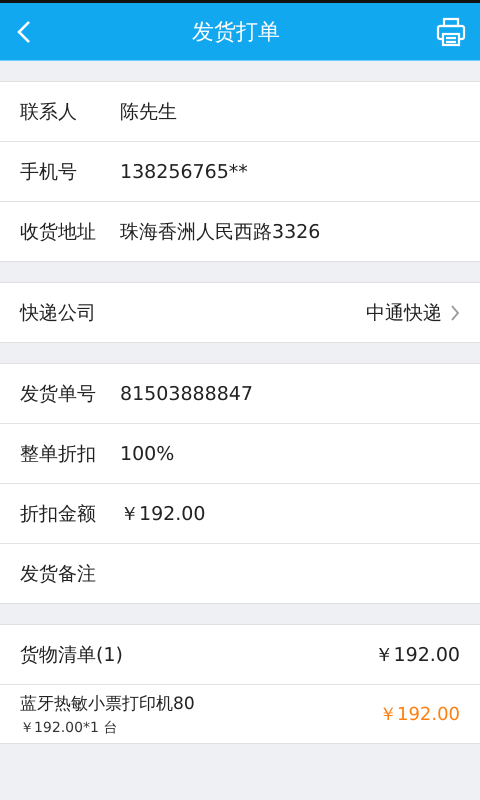 The height and width of the screenshot is (800, 480). What do you see at coordinates (71, 655) in the screenshot?
I see `goods-list-title: 货物清单(1)` at bounding box center [71, 655].